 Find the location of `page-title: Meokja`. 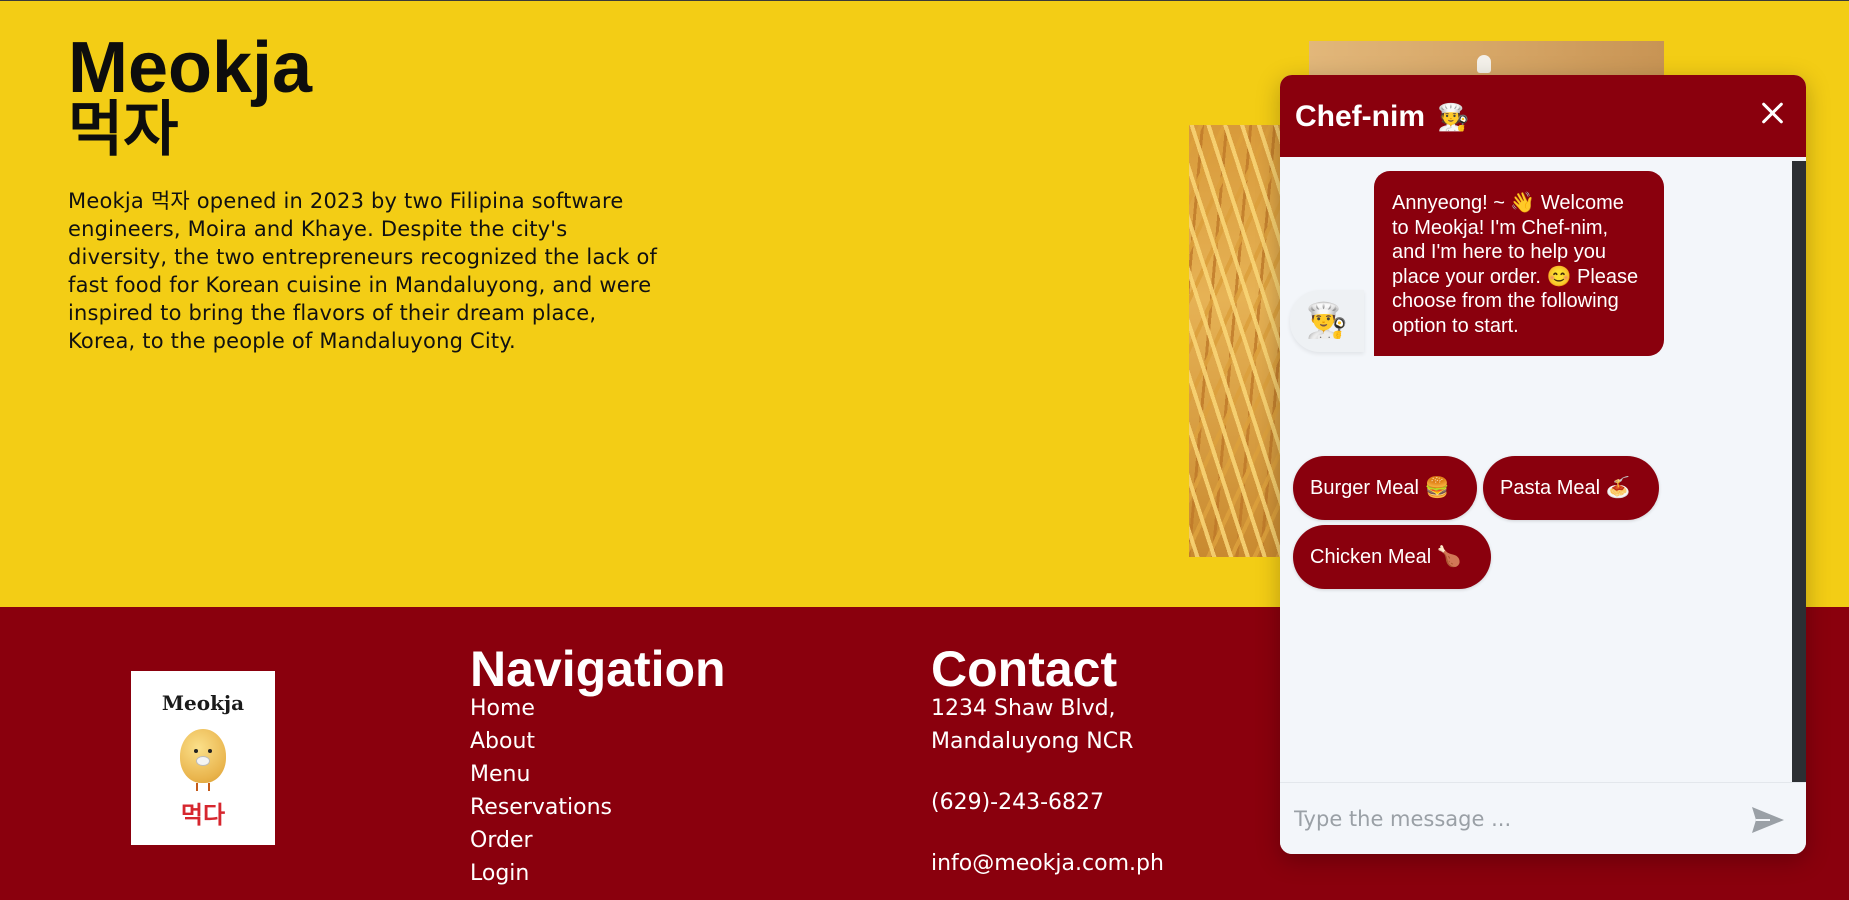

page-title: Meokja is located at coordinates (190, 68).